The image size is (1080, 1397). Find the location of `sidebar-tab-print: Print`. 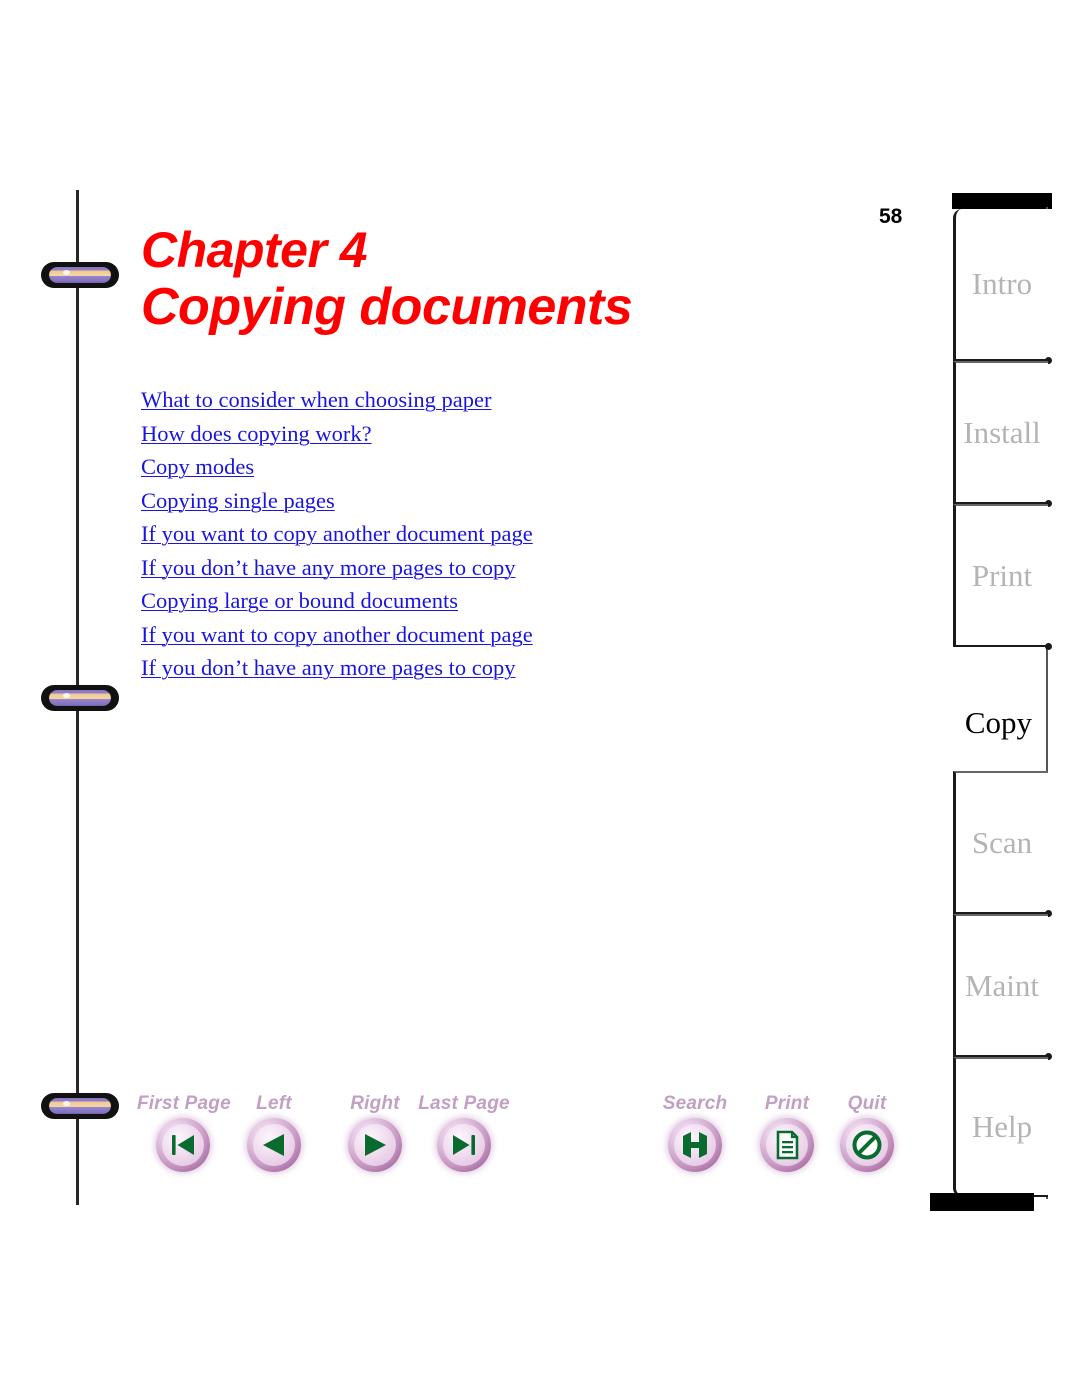

sidebar-tab-print: Print is located at coordinates (1002, 577).